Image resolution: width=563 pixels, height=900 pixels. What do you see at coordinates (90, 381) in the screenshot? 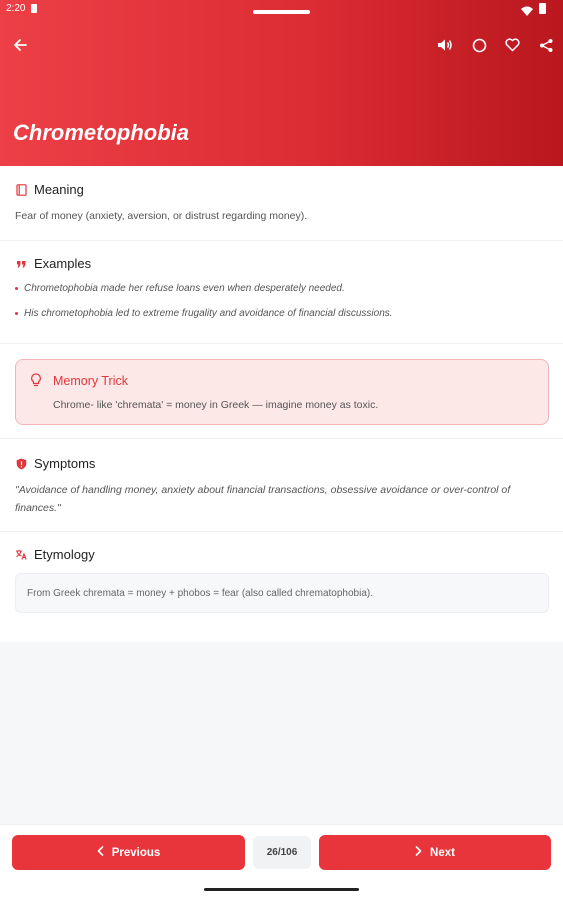
I see `memory-trick-heading: Memory Trick` at bounding box center [90, 381].